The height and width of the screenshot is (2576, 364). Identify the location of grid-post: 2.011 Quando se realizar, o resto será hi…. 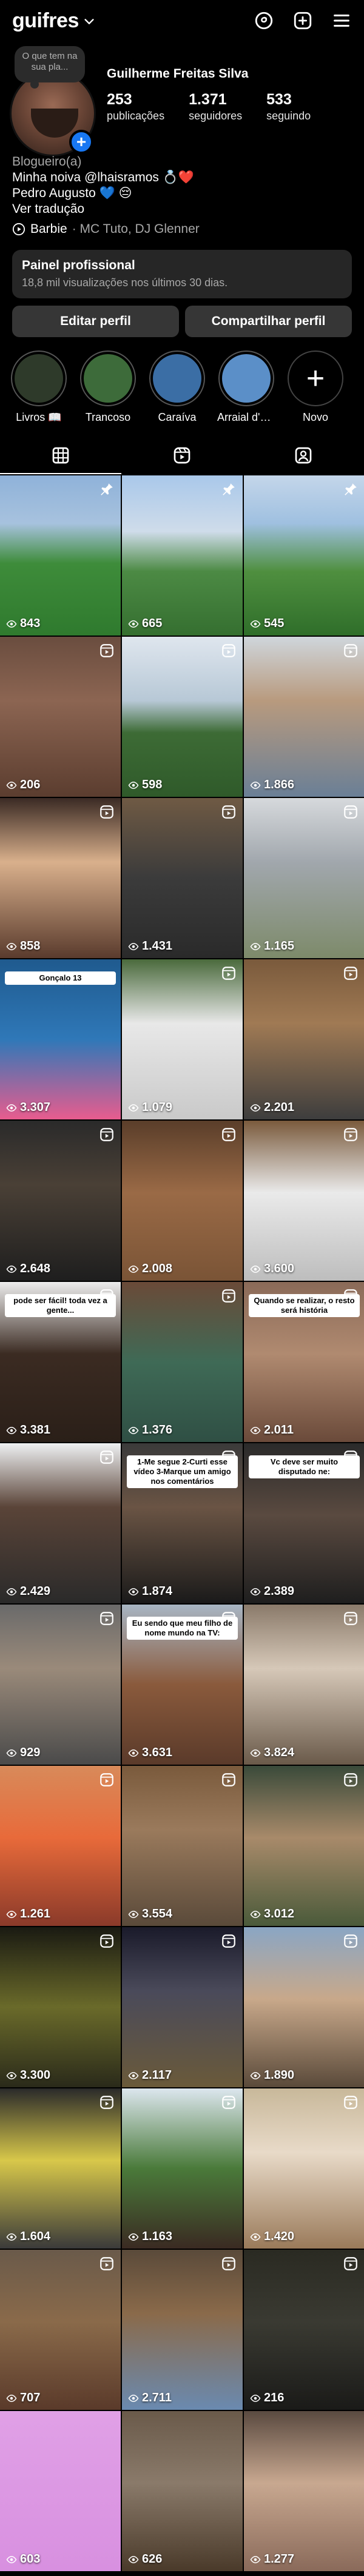
(304, 1362).